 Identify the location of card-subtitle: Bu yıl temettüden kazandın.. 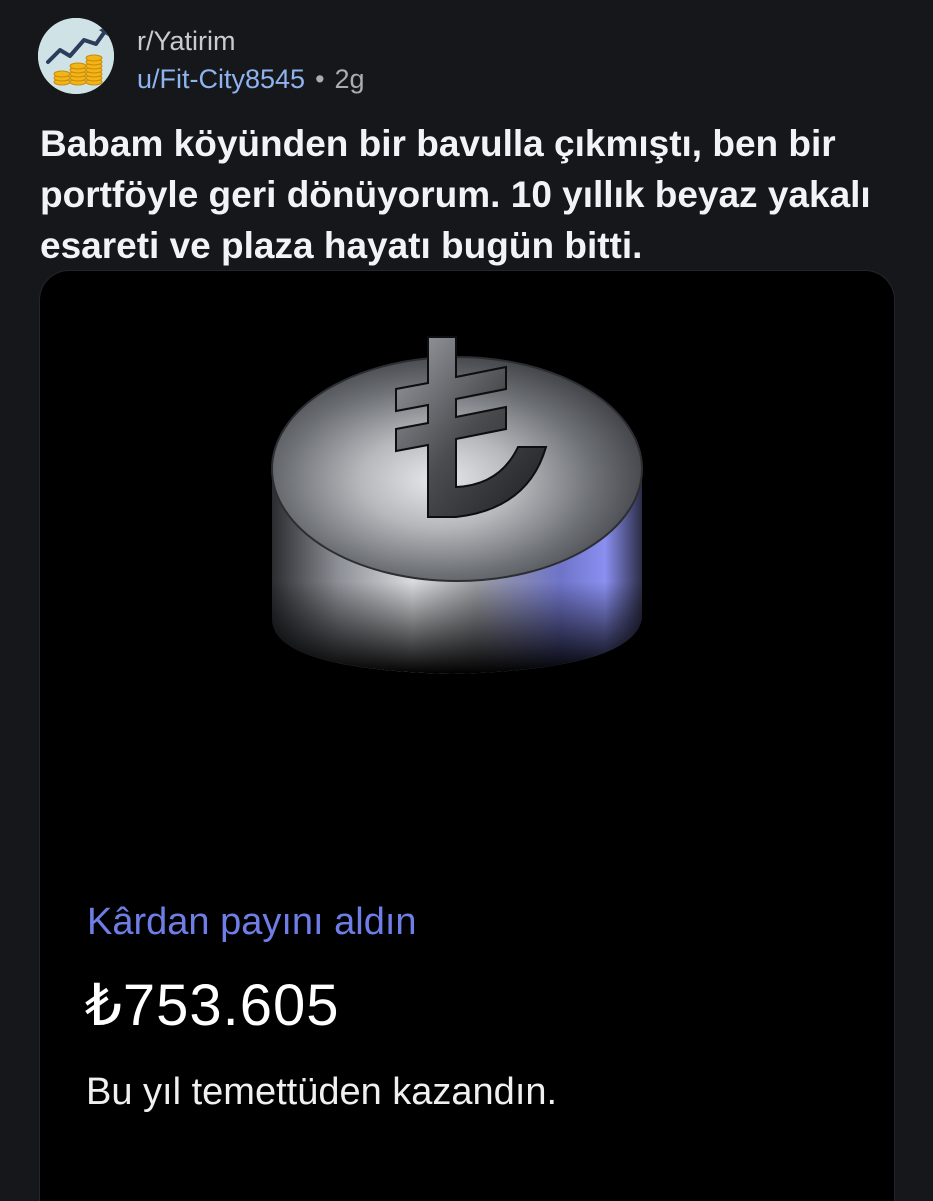
(322, 1092).